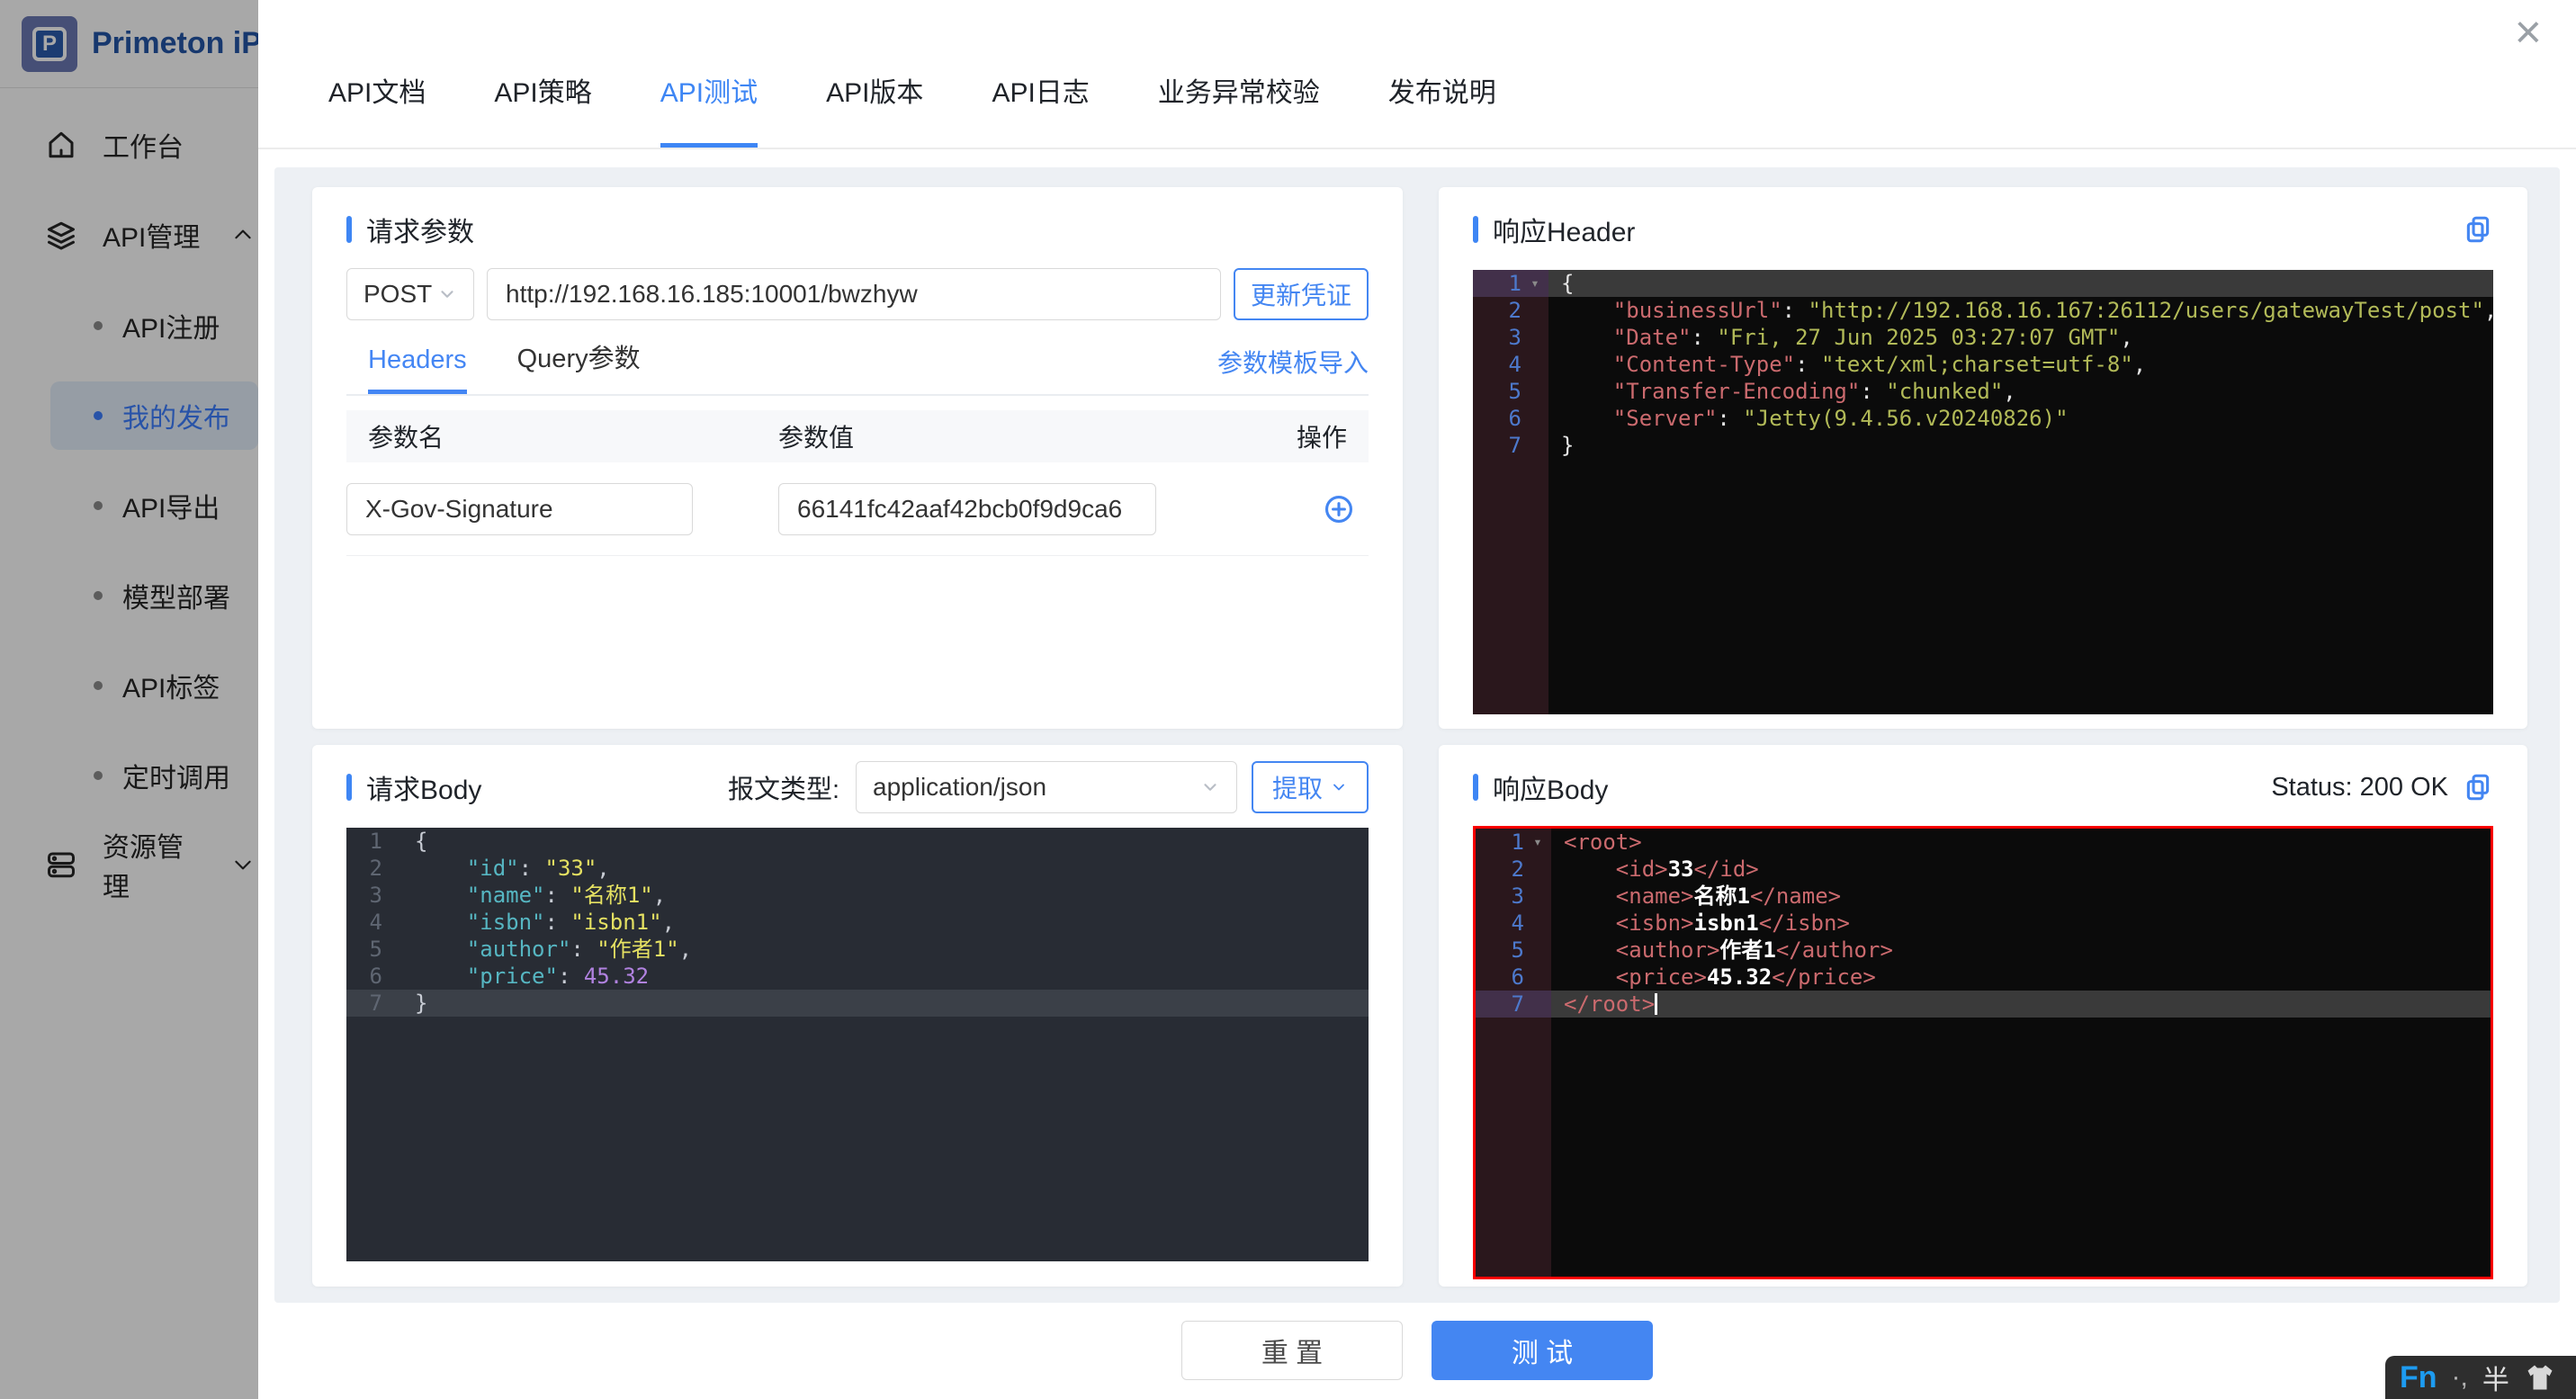 This screenshot has height=1399, width=2576. I want to click on reset-button: 重 置, so click(1292, 1351).